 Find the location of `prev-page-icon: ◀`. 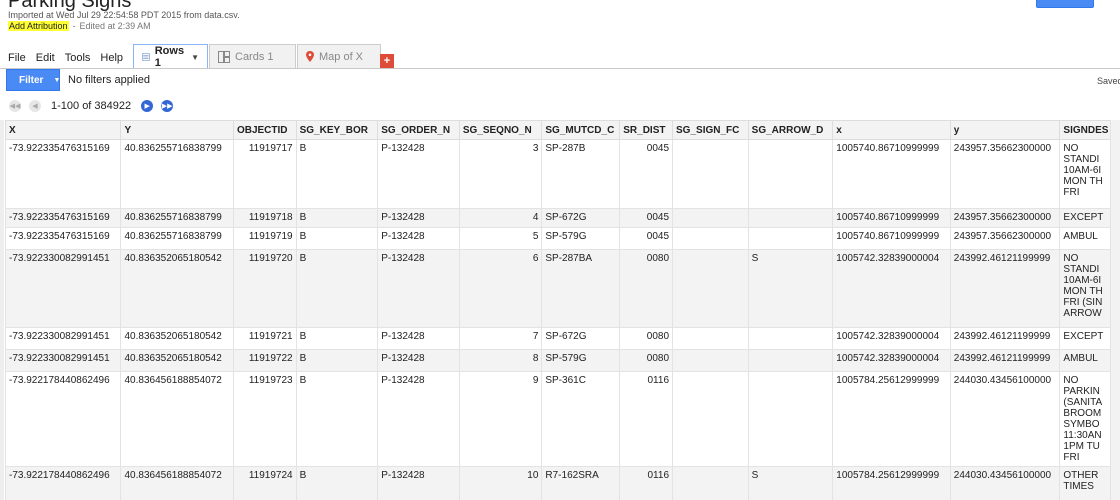

prev-page-icon: ◀ is located at coordinates (35, 106).